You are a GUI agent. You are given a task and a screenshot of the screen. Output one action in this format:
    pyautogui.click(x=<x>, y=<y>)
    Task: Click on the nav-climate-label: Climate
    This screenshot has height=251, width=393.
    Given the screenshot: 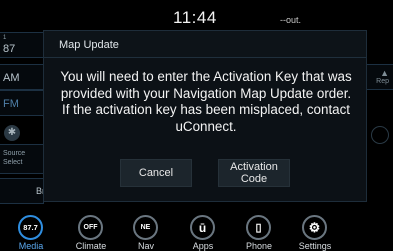 What is the action you would take?
    pyautogui.click(x=91, y=246)
    